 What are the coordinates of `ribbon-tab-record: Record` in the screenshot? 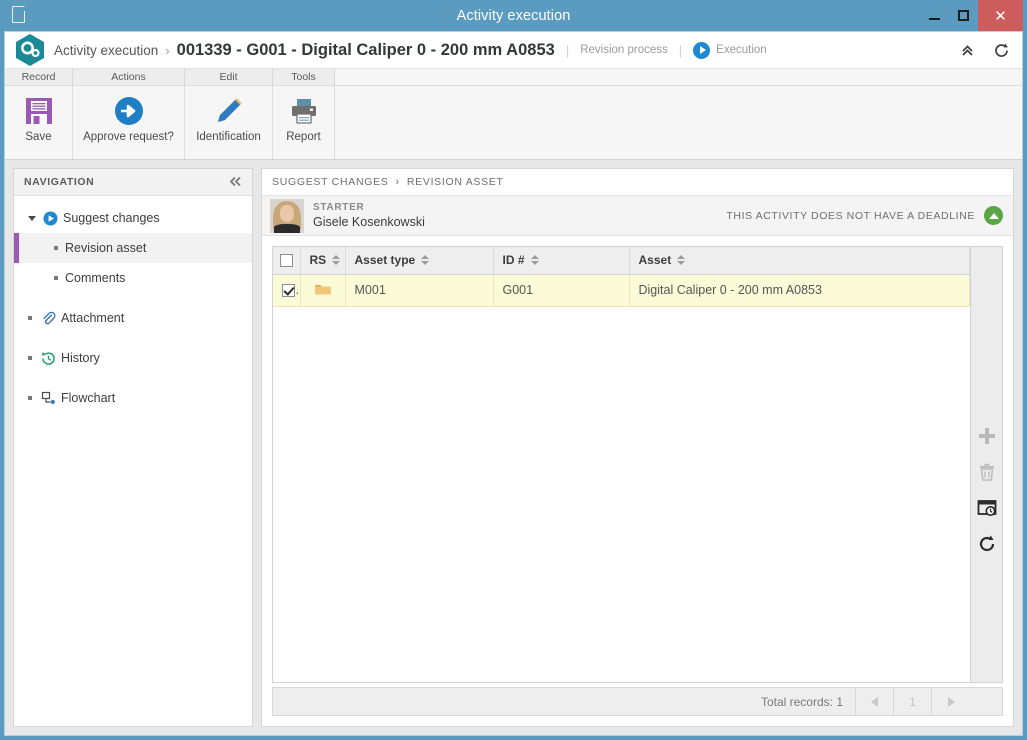 It's located at (39, 77).